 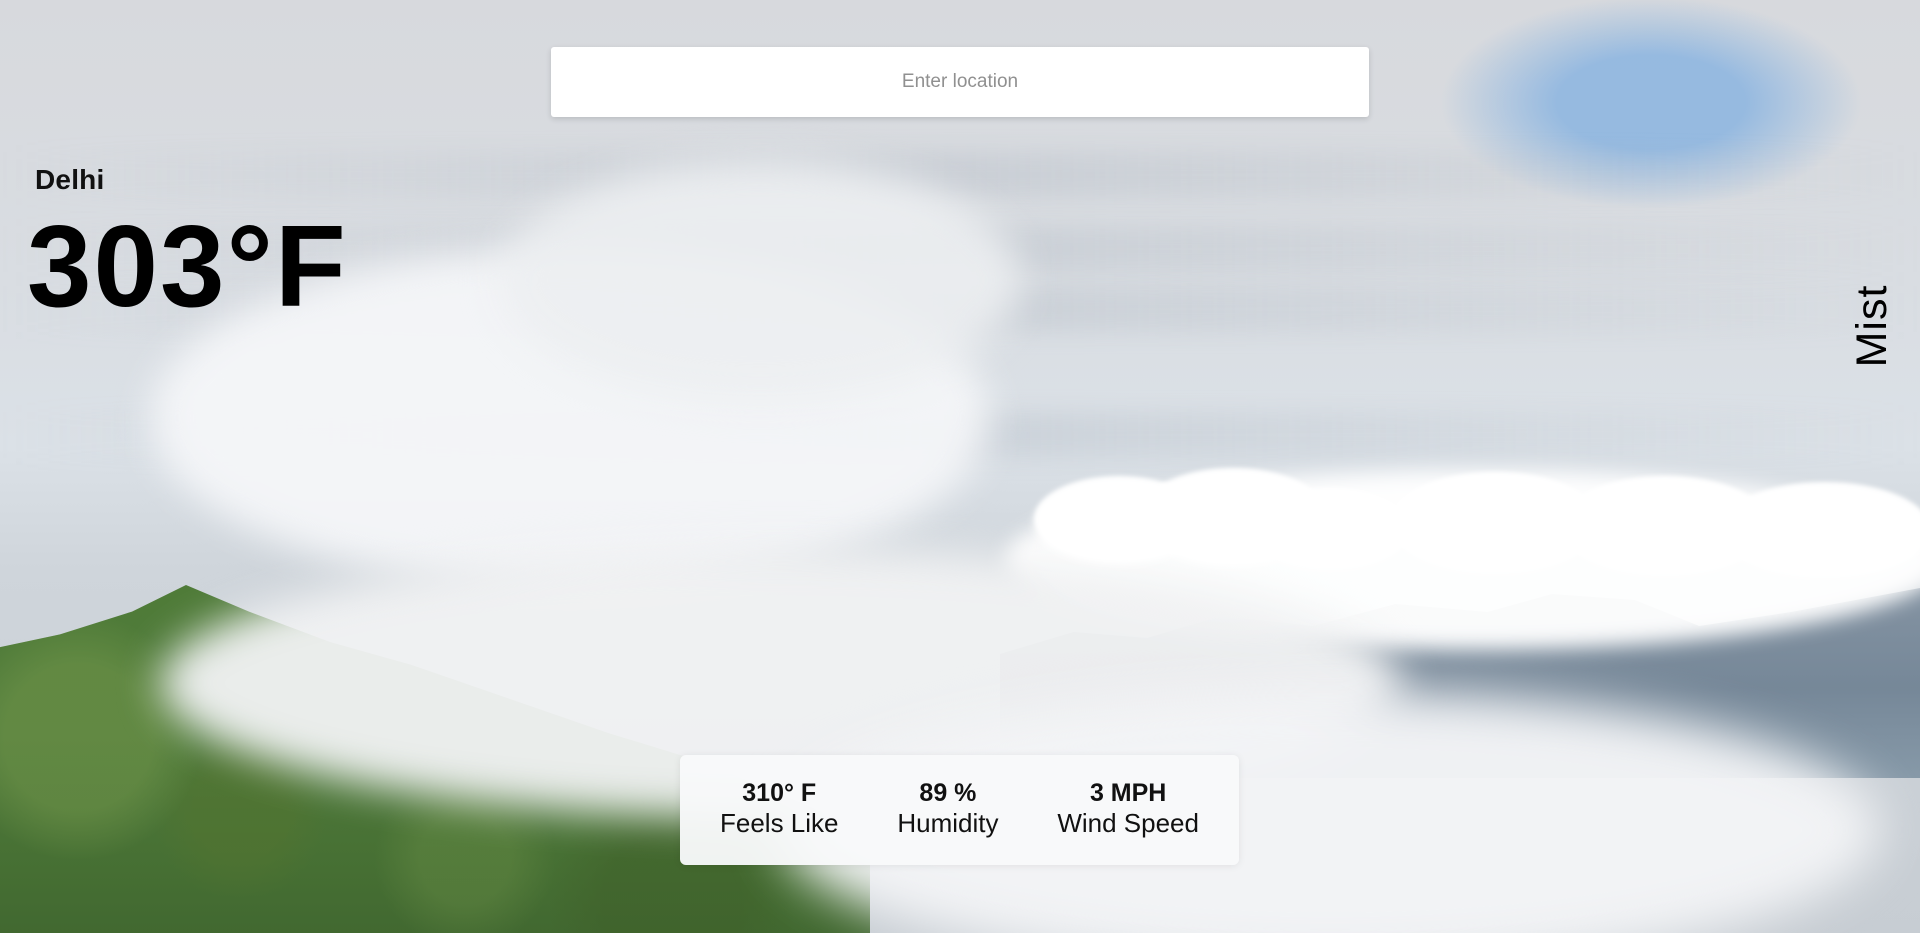 What do you see at coordinates (1871, 326) in the screenshot?
I see `weather-condition: Mist` at bounding box center [1871, 326].